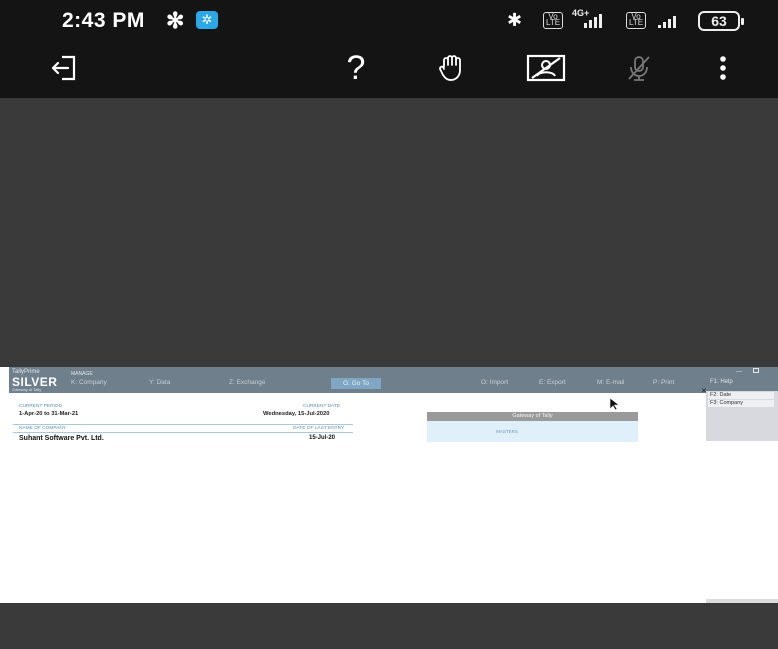  I want to click on signal-sim2-icon, so click(667, 20).